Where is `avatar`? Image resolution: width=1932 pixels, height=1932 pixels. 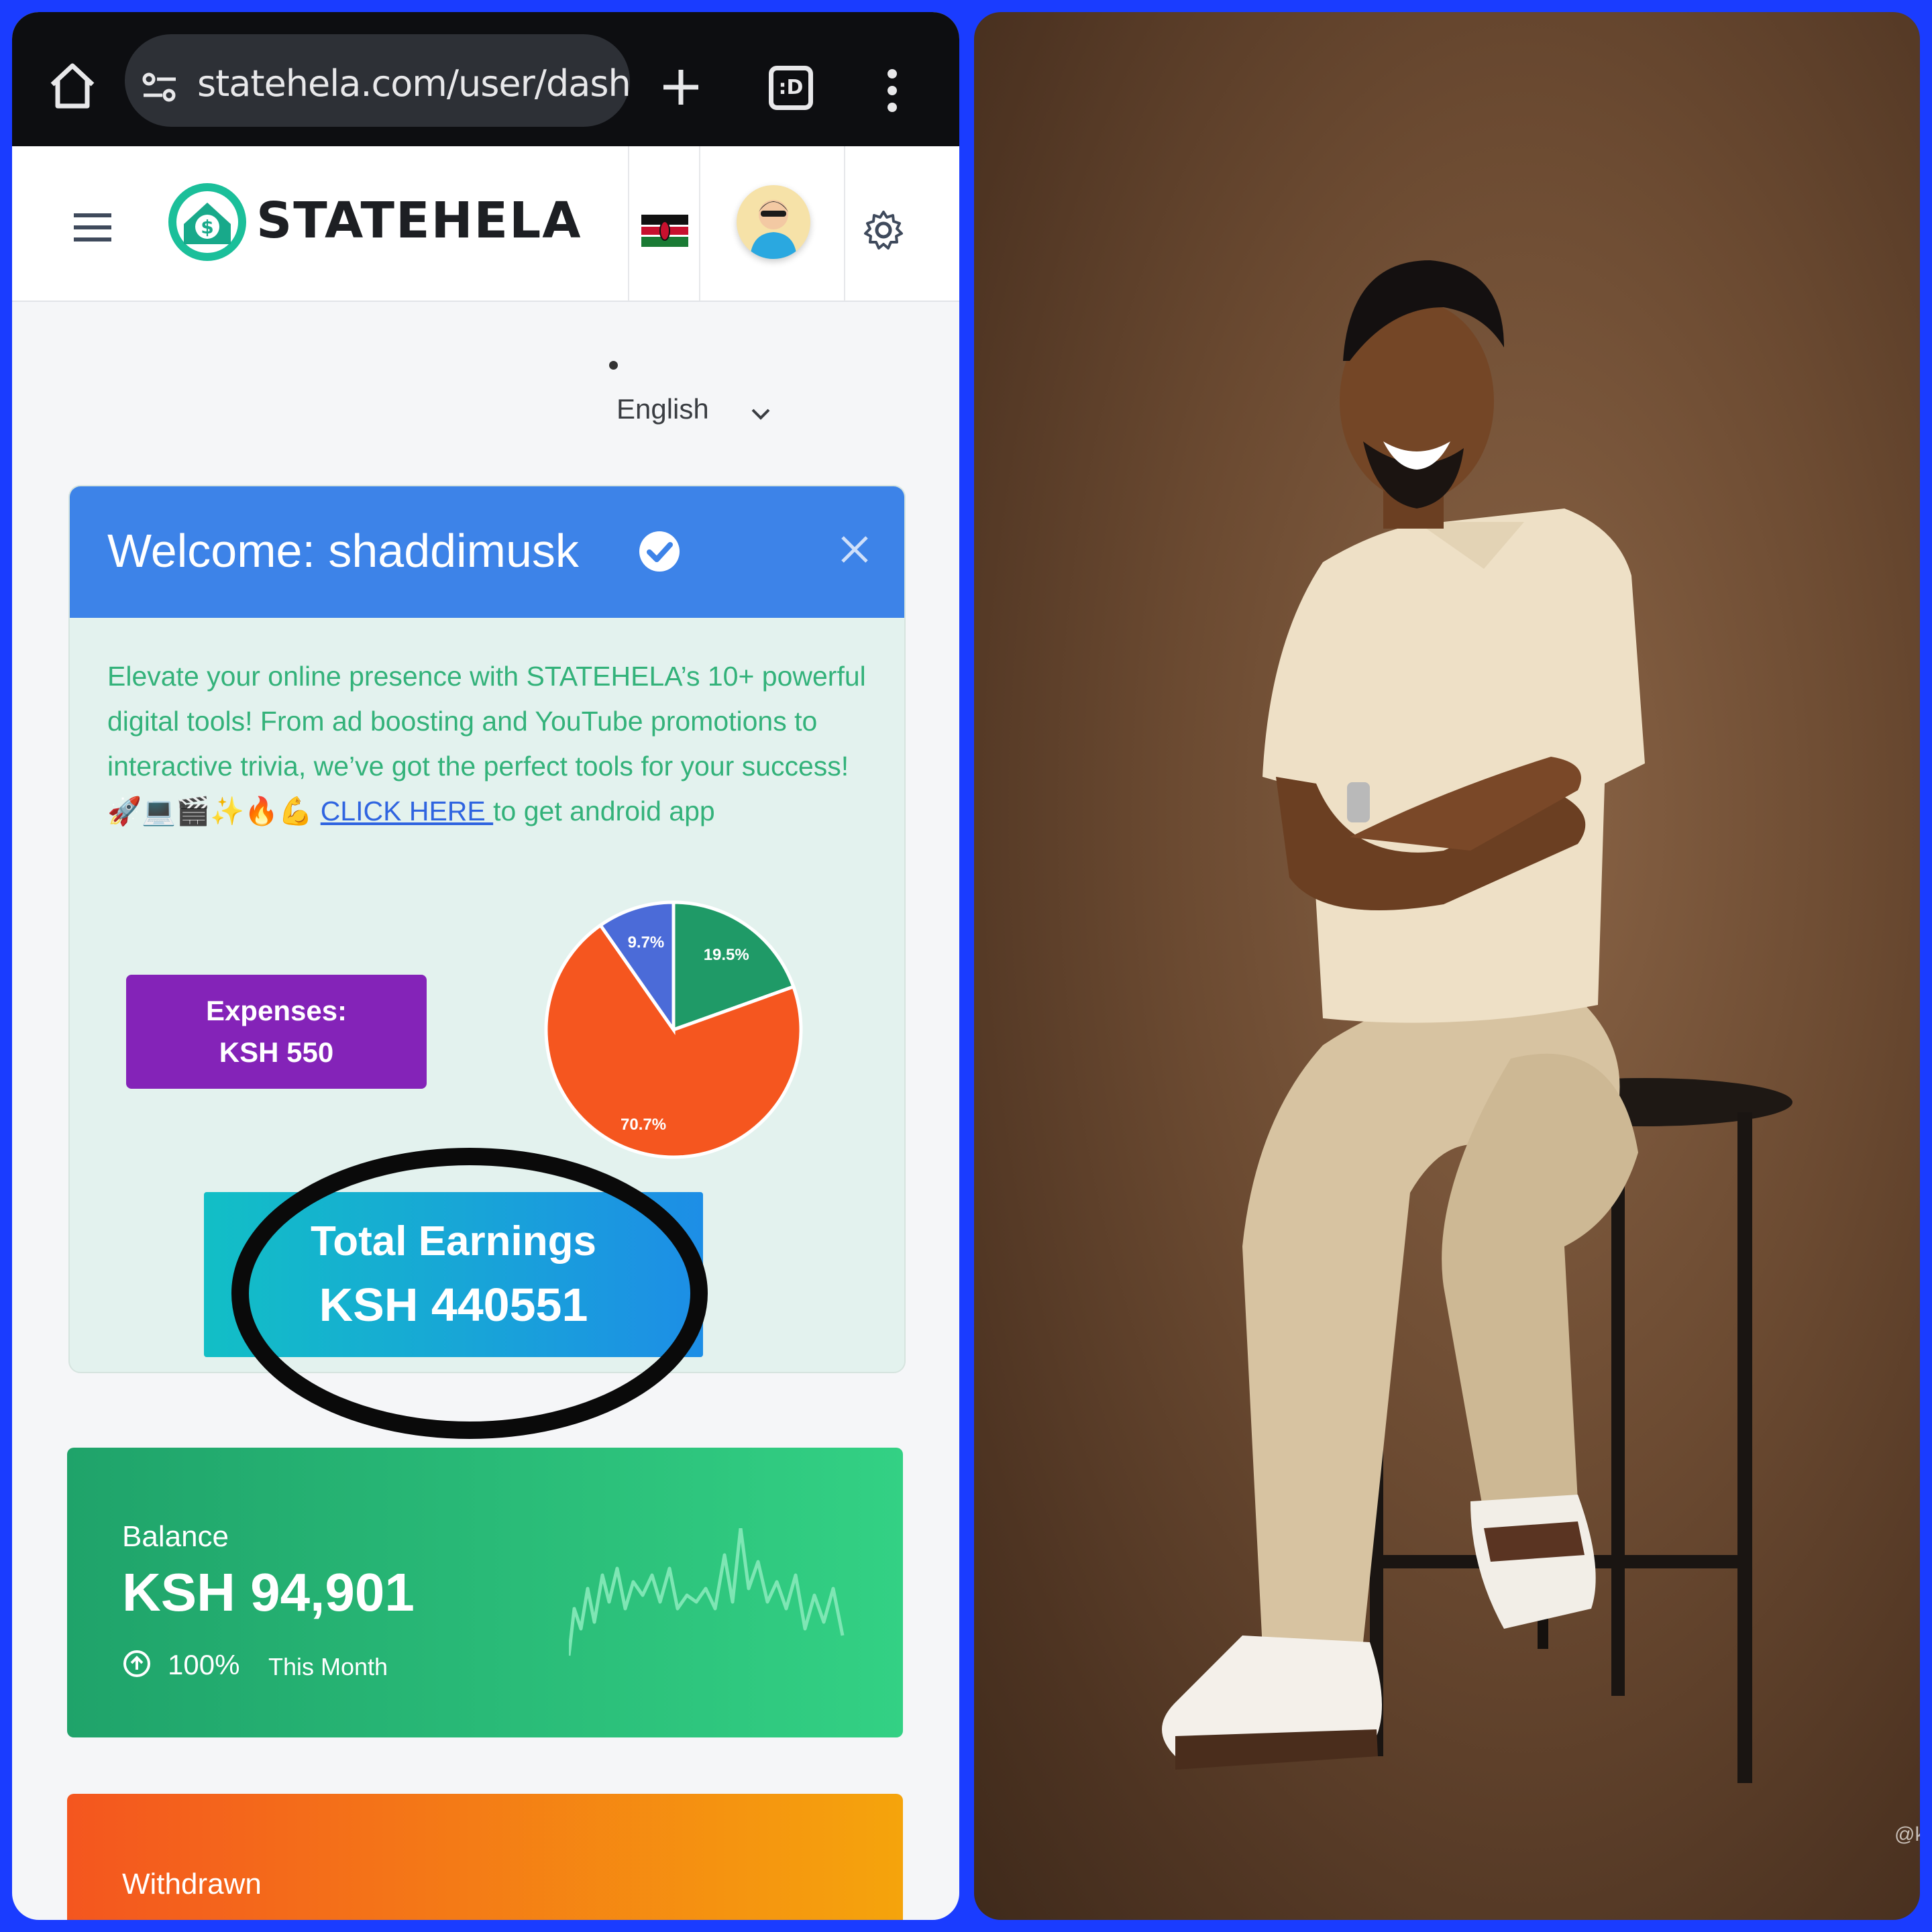 avatar is located at coordinates (773, 222).